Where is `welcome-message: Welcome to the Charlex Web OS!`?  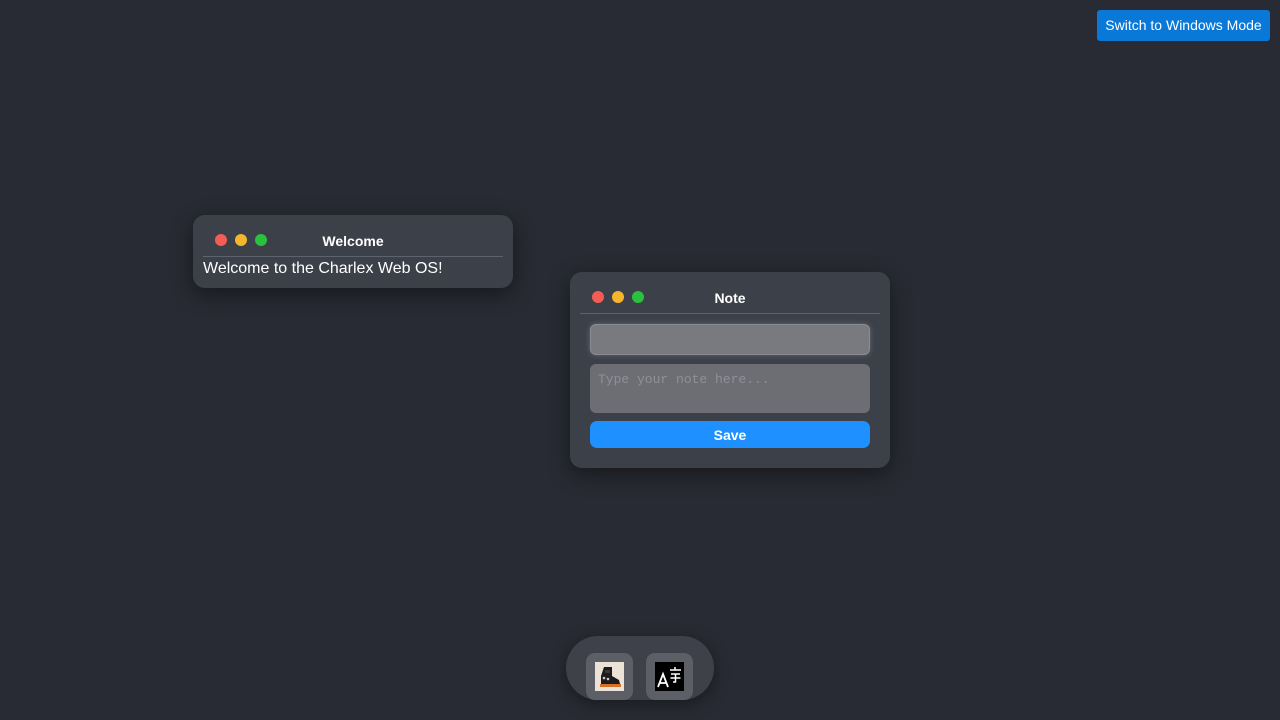
welcome-message: Welcome to the Charlex Web OS! is located at coordinates (323, 268).